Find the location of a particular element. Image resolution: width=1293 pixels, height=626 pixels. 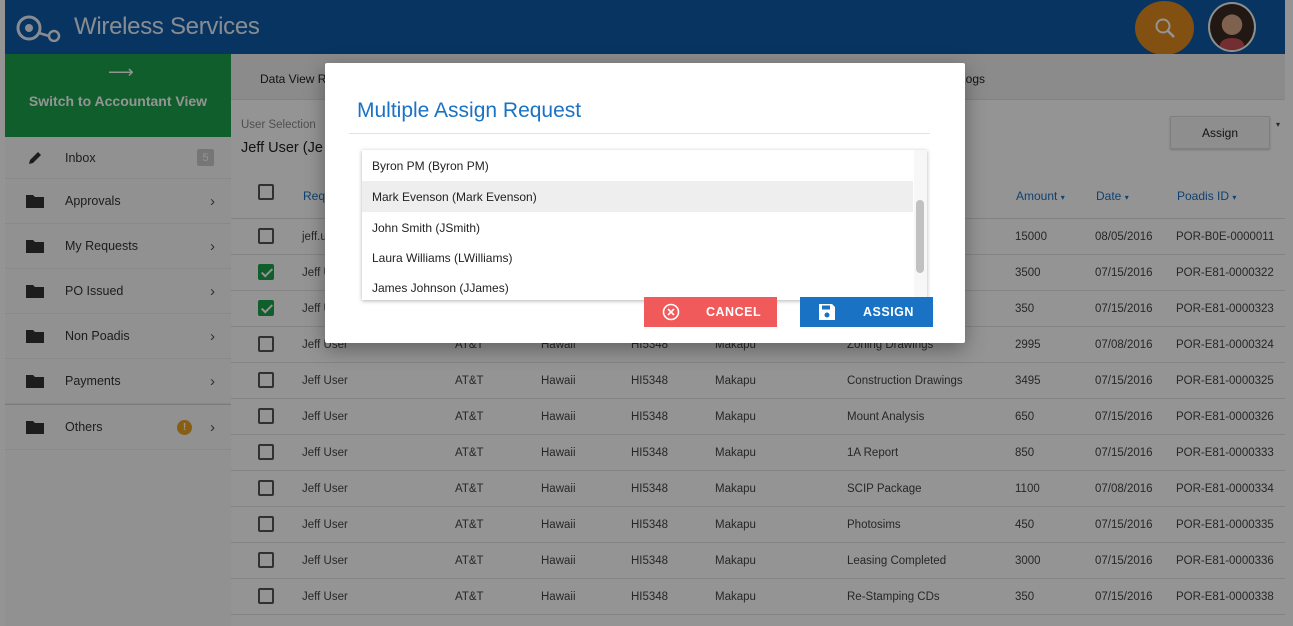

scrollbar-thumb is located at coordinates (920, 236).